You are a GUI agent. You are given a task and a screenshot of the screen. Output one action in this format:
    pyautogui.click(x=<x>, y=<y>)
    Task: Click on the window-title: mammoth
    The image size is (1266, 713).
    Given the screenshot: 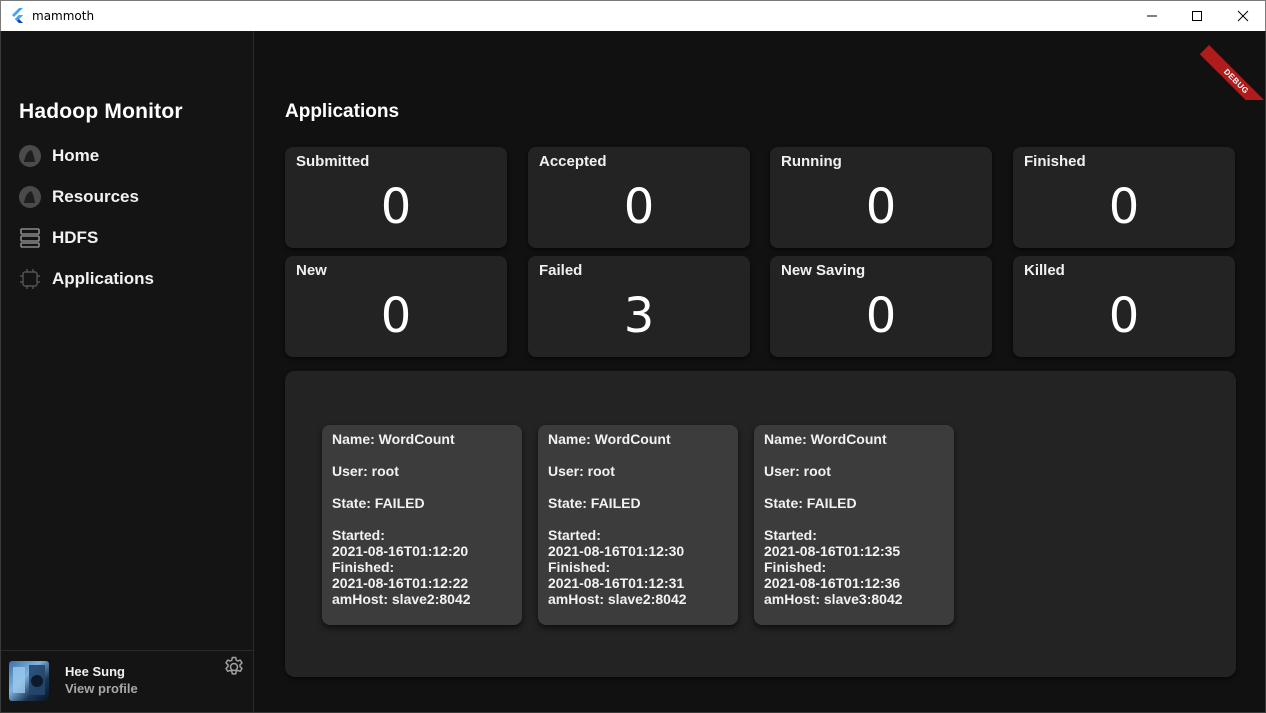 What is the action you would take?
    pyautogui.click(x=63, y=16)
    